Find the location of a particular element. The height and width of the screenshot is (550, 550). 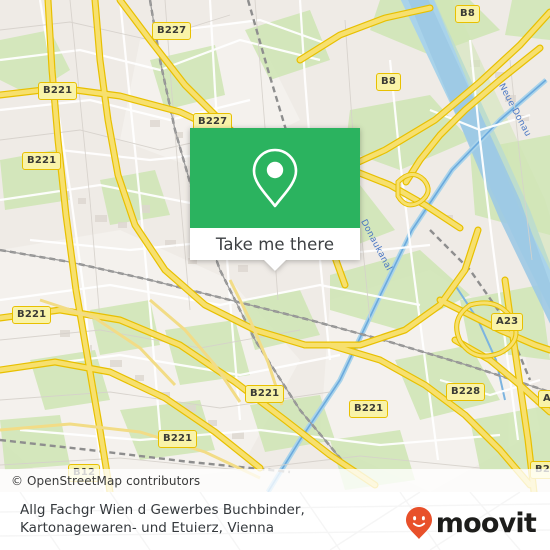

callout-pin-area is located at coordinates (275, 178).